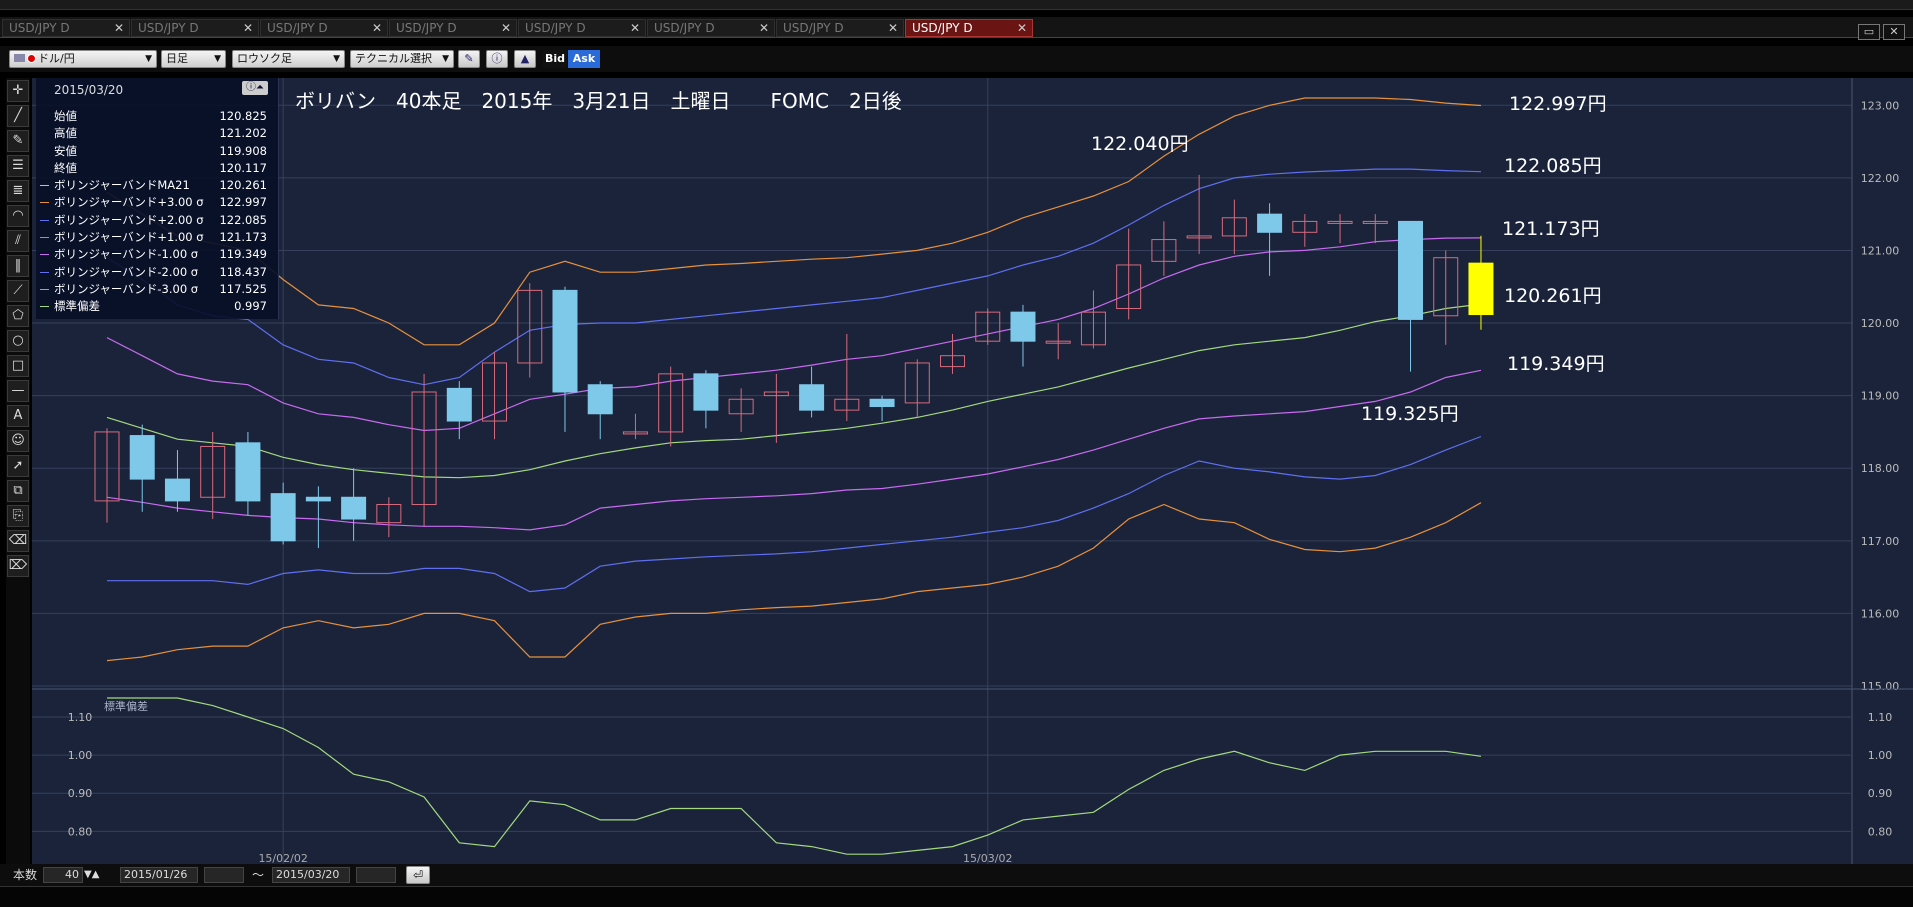 The width and height of the screenshot is (1913, 907). I want to click on info-row-label: ボリンジャーバンド+2.00 σ, so click(129, 219).